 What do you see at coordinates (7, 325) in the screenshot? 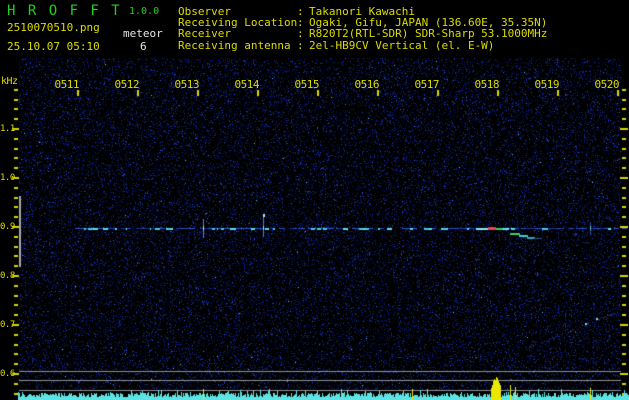
I see `frequency-tick-label: 0.7` at bounding box center [7, 325].